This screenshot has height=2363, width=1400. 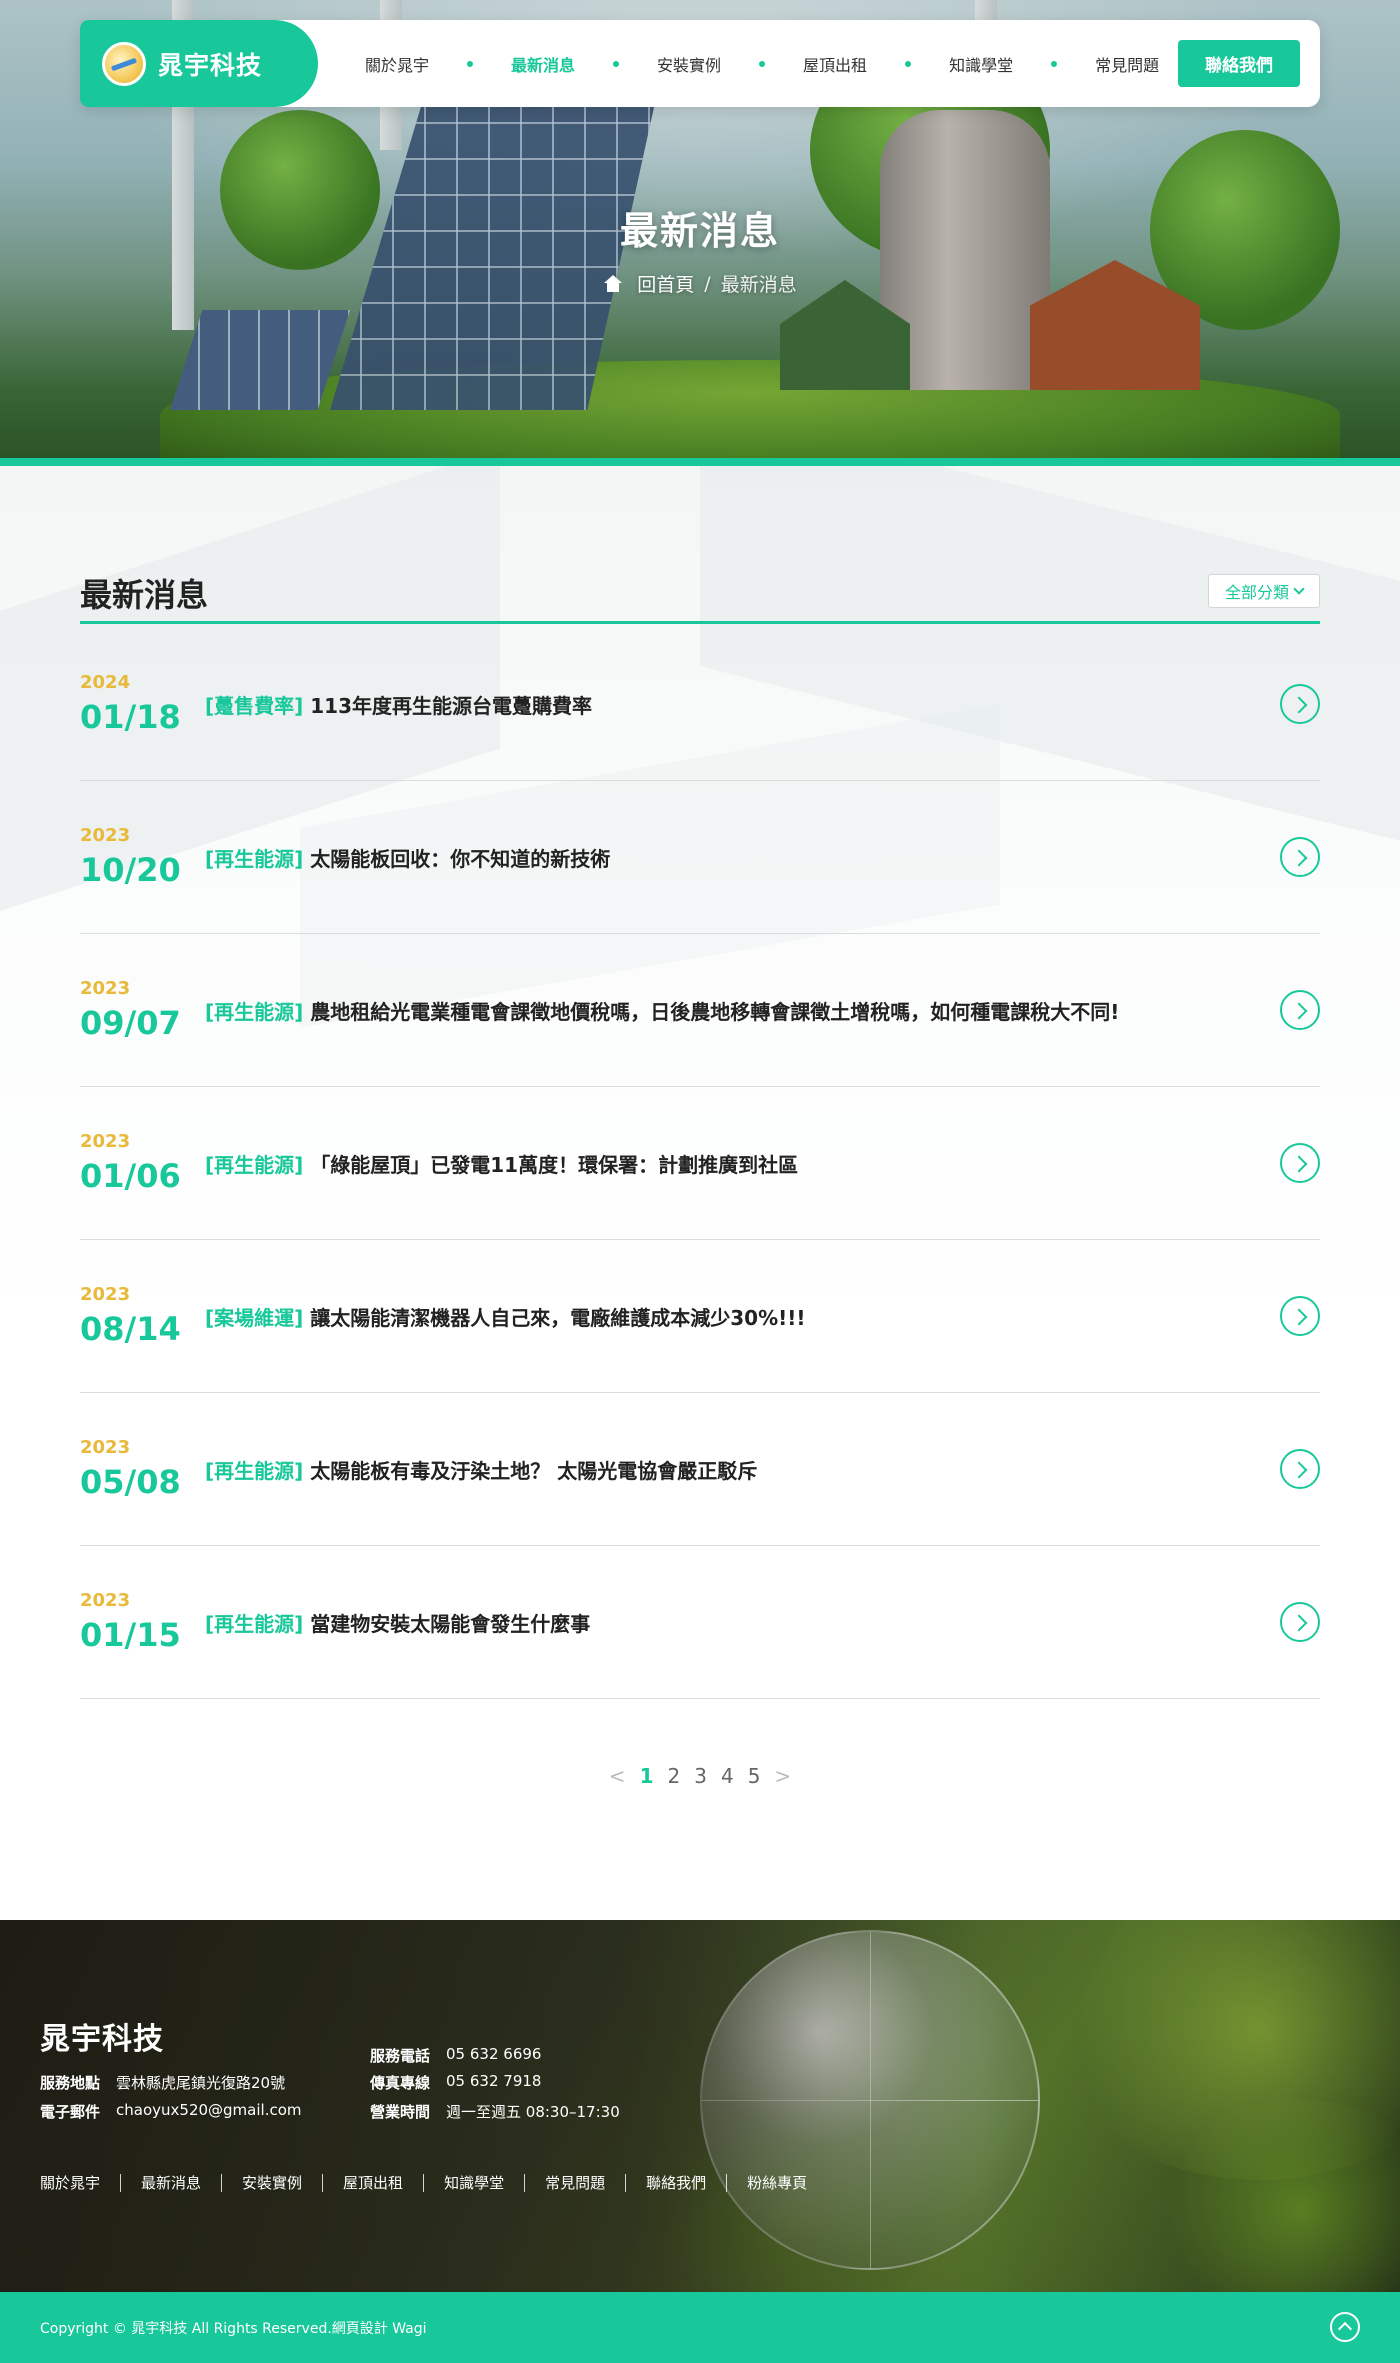 What do you see at coordinates (400, 2083) in the screenshot?
I see `footer-fax-label: 傳真專線` at bounding box center [400, 2083].